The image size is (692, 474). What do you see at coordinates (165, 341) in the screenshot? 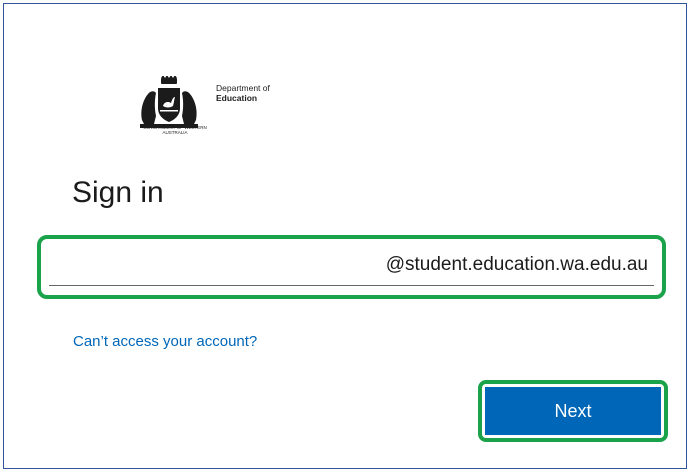
I see `cant-access-account-link: Can’t access your account?` at bounding box center [165, 341].